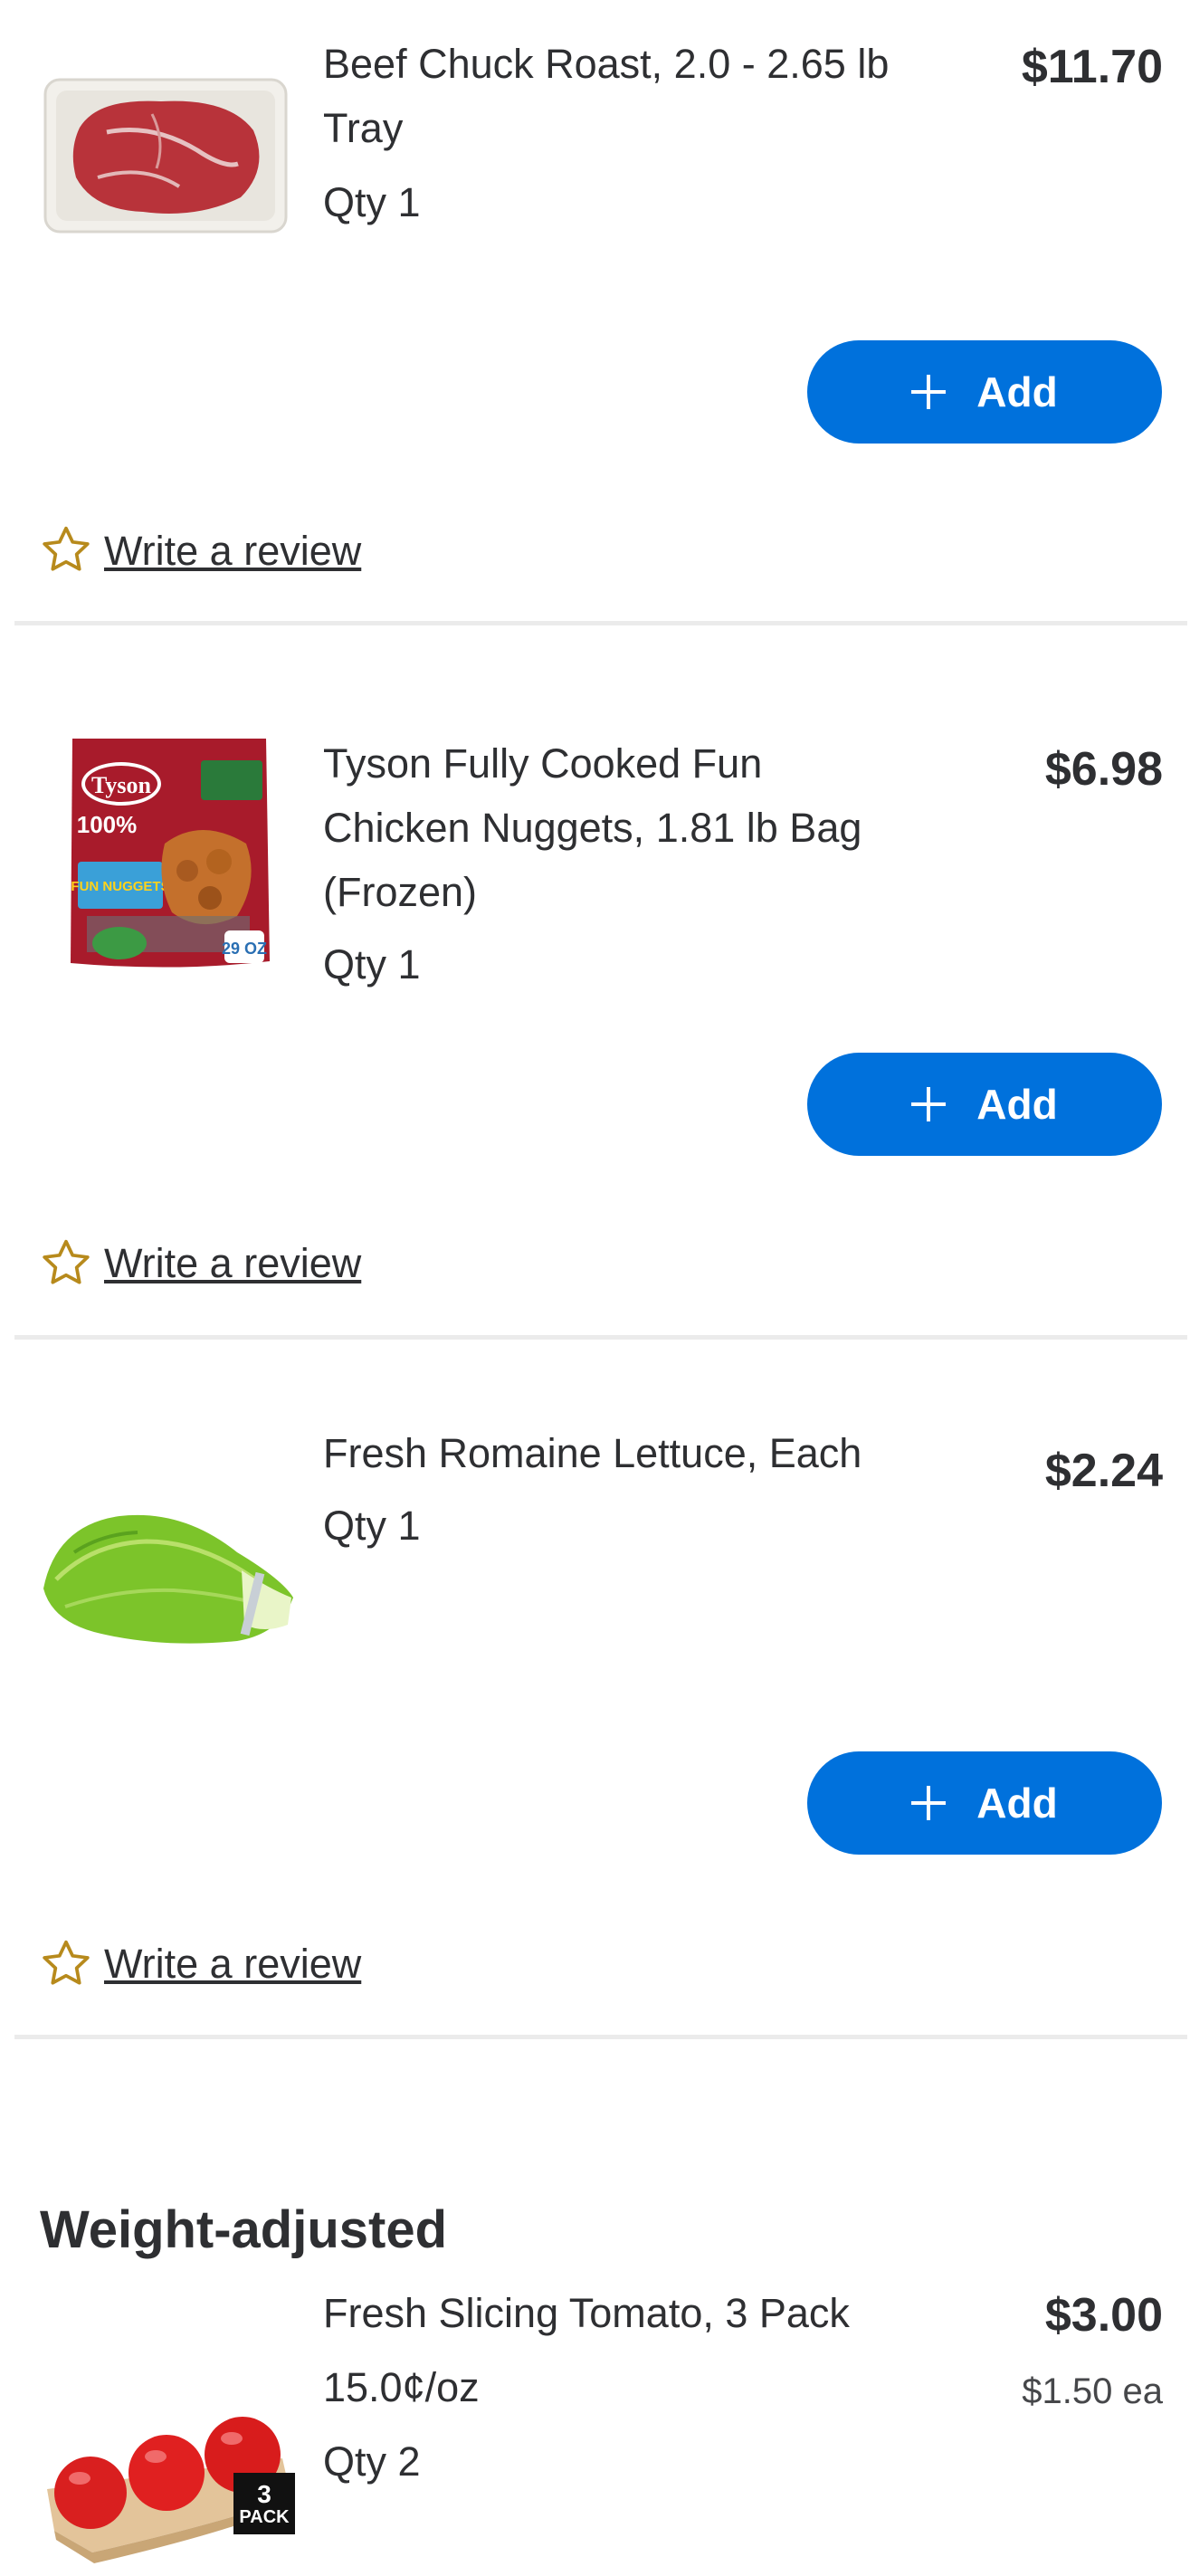 The image size is (1190, 2576). Describe the element at coordinates (168, 1579) in the screenshot. I see `romaine-lettuce-image` at that location.